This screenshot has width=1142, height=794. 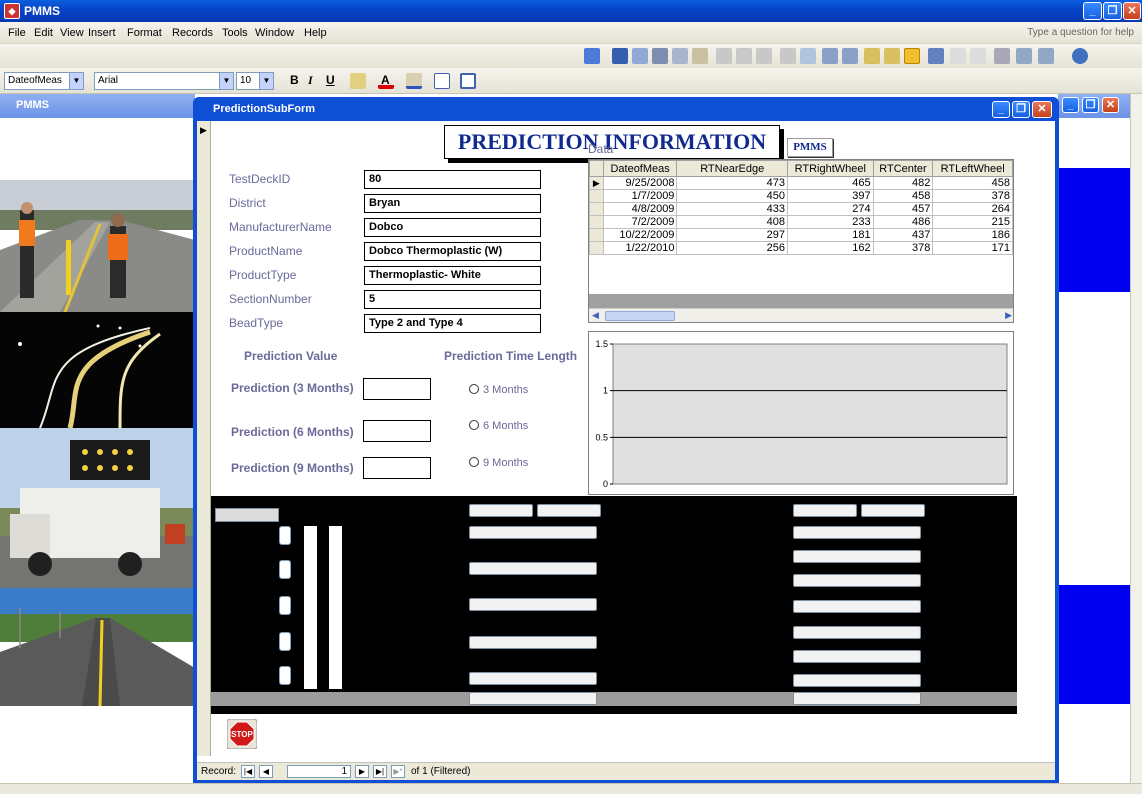 I want to click on copy-icon, so click(x=744, y=56).